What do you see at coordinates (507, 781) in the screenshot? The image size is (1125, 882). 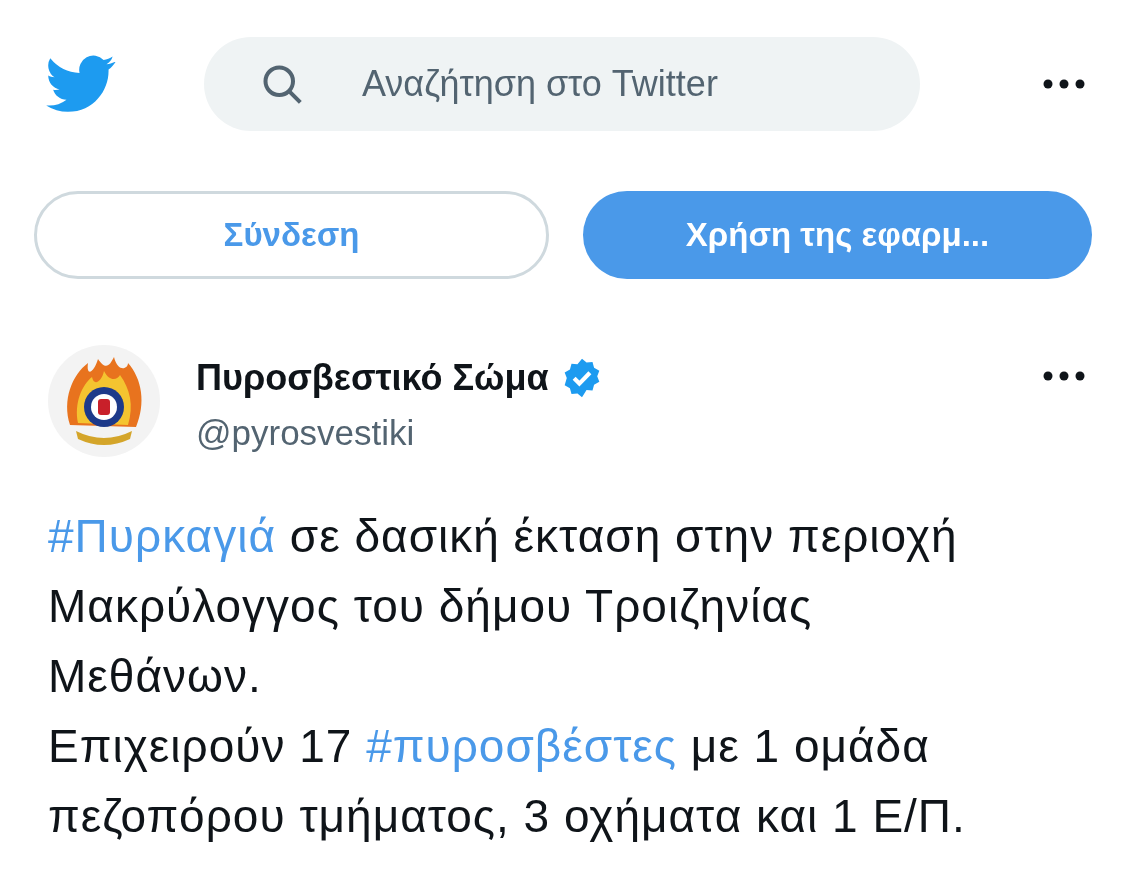 I see `tweet-text: Επιχειρούν 17 #πυροσβέστες με 1 ομάδα πεζοπόρου τμήματος, 3 οχήματα και 1 Ε/Π.` at bounding box center [507, 781].